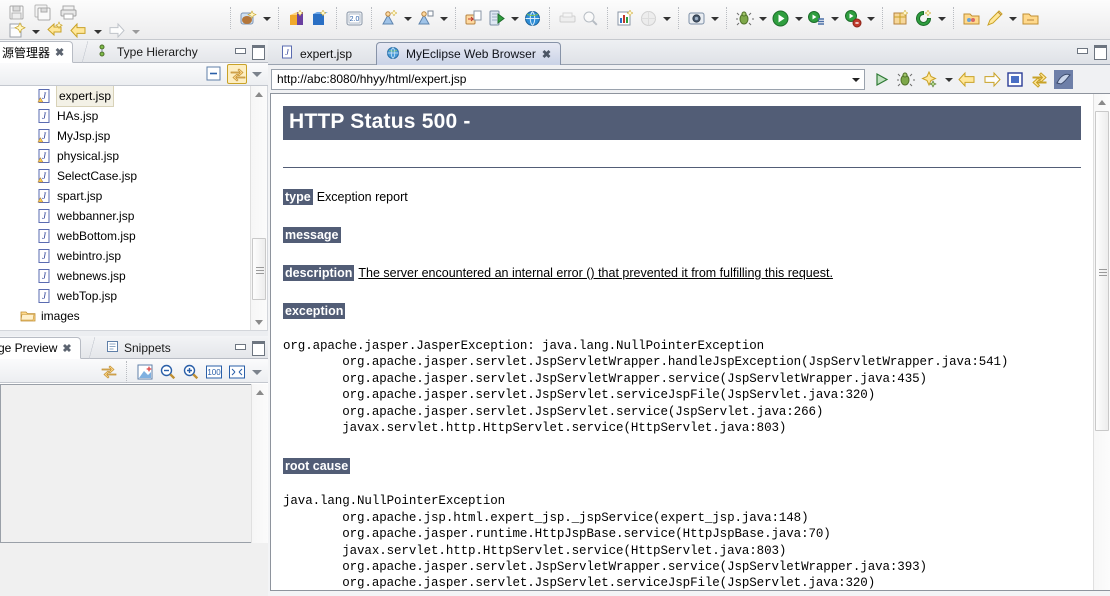 The height and width of the screenshot is (596, 1110). Describe the element at coordinates (237, 372) in the screenshot. I see `zoom-fit-icon` at that location.